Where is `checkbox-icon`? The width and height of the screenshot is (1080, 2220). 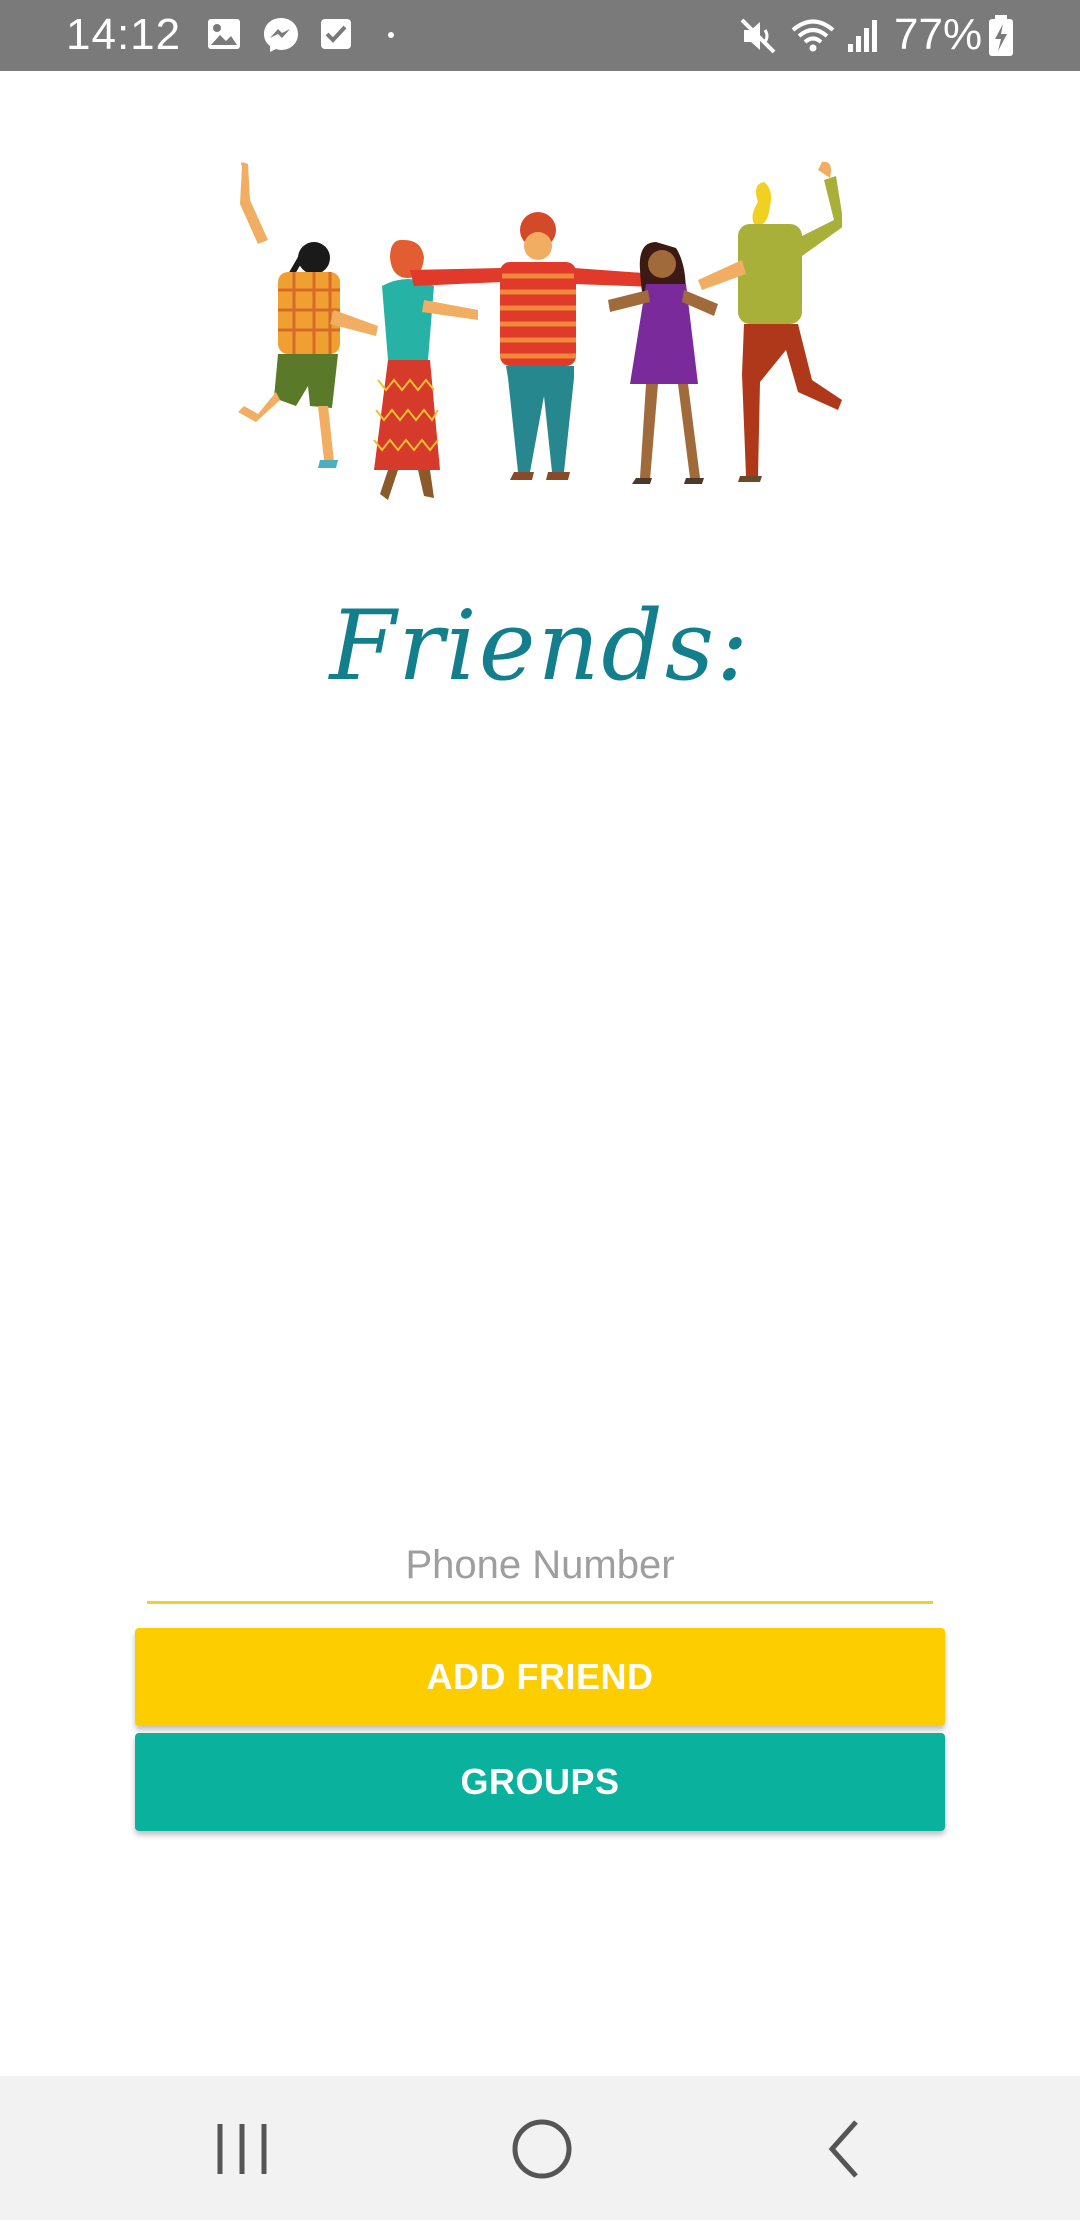 checkbox-icon is located at coordinates (336, 34).